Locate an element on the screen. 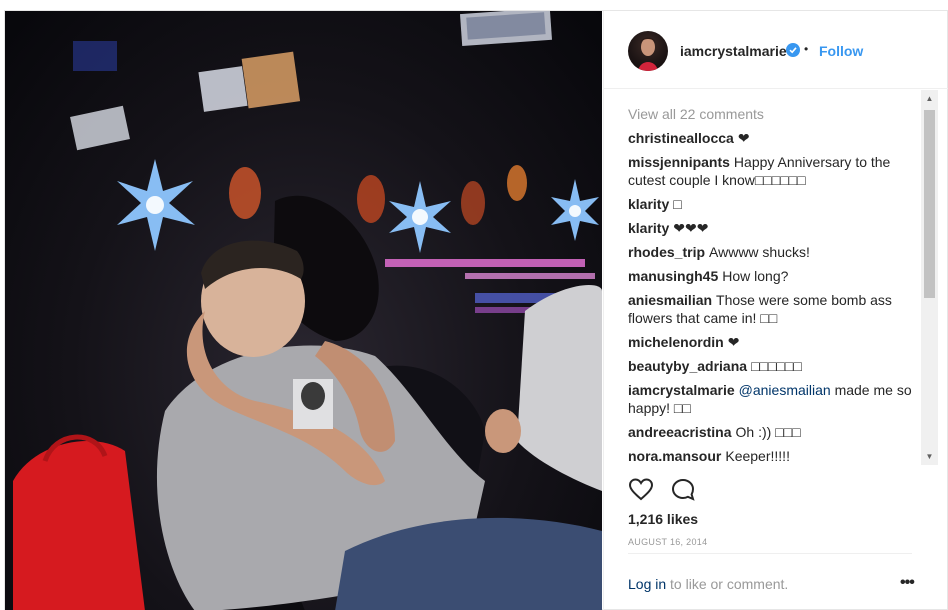 The height and width of the screenshot is (610, 948). likes-count: 1,216 likes is located at coordinates (663, 519).